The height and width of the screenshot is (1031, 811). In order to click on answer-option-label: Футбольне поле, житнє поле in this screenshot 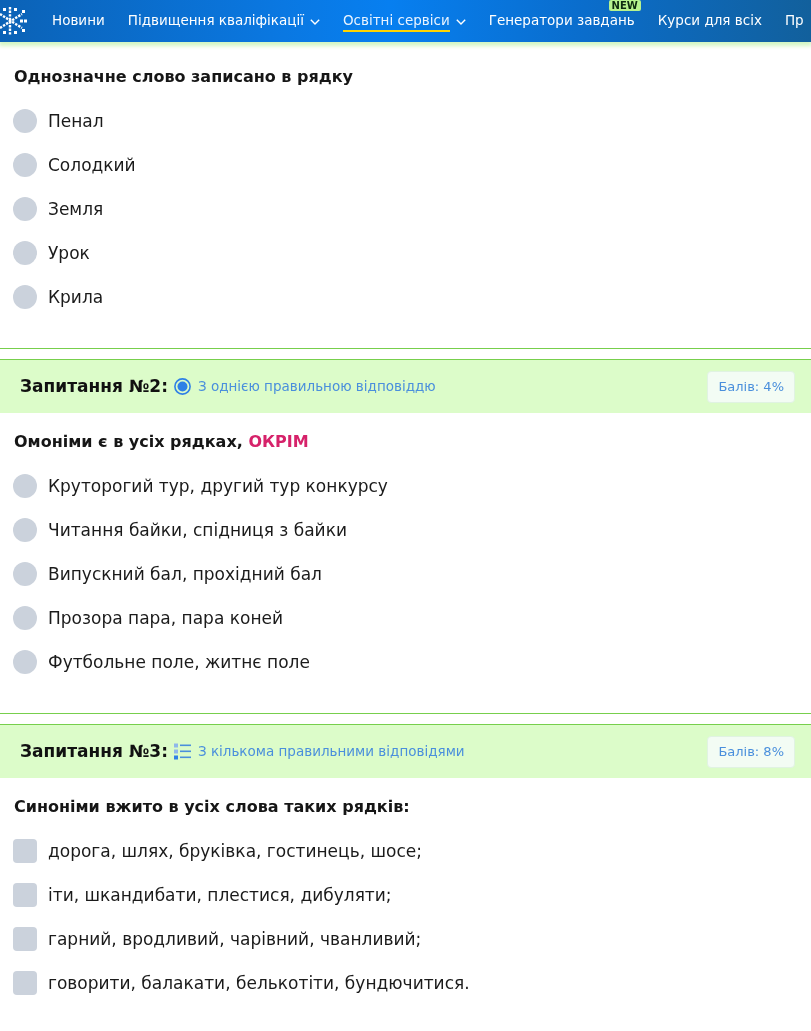, I will do `click(179, 662)`.